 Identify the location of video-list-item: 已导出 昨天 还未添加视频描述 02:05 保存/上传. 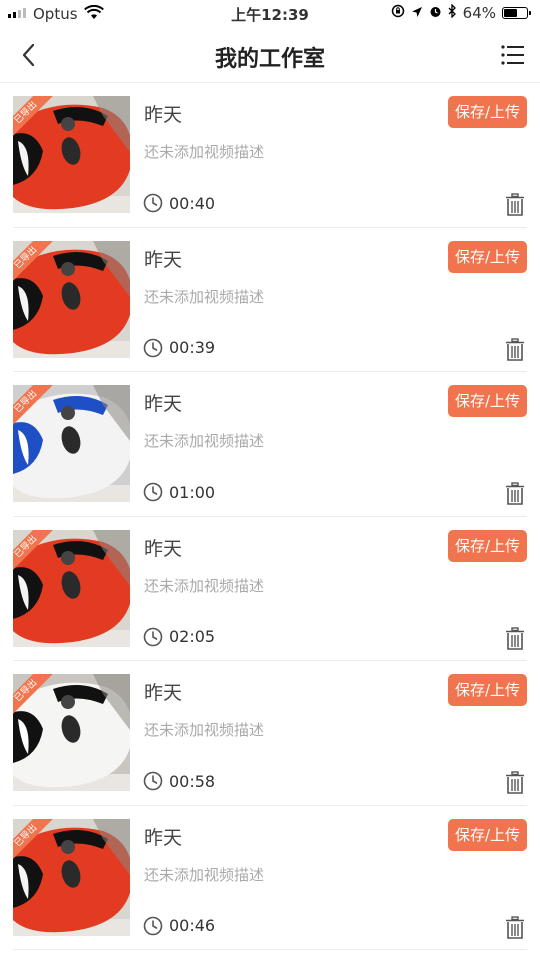
(270, 589).